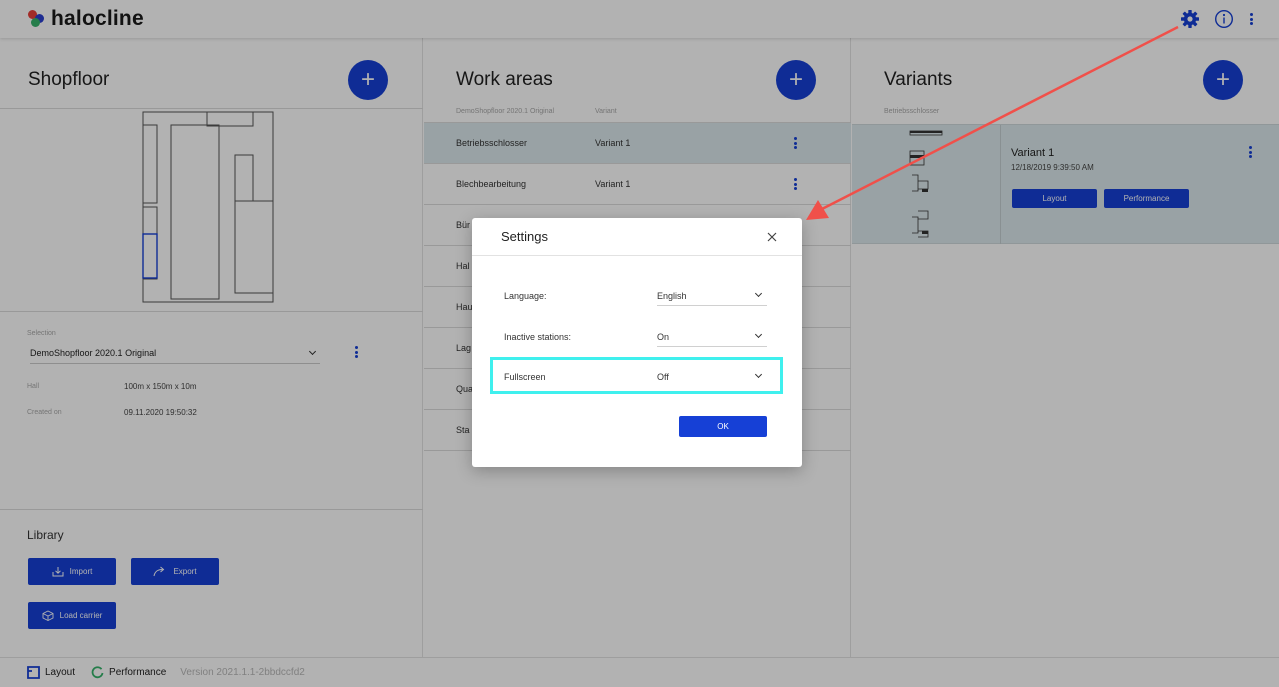 The width and height of the screenshot is (1279, 687). Describe the element at coordinates (637, 339) in the screenshot. I see `inactive-stations-setting: Inactive stations: On` at that location.